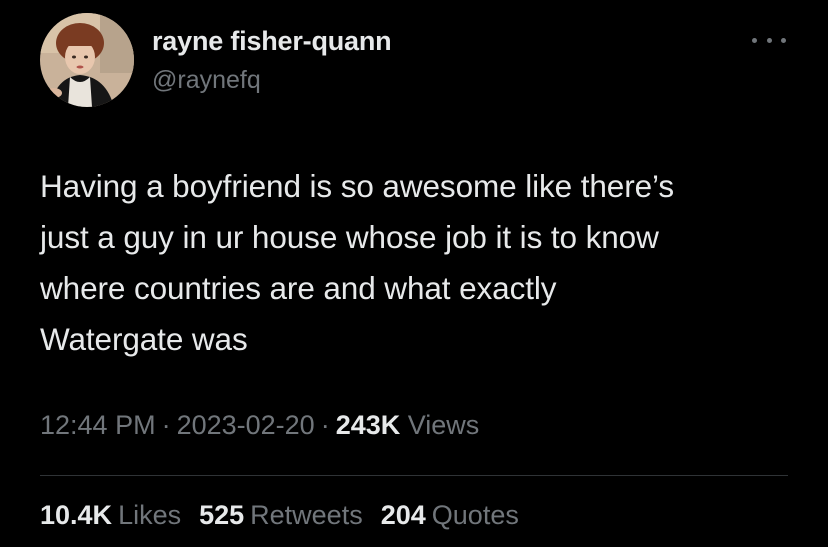 This screenshot has height=547, width=828. What do you see at coordinates (475, 515) in the screenshot?
I see `quotes-label: Quotes` at bounding box center [475, 515].